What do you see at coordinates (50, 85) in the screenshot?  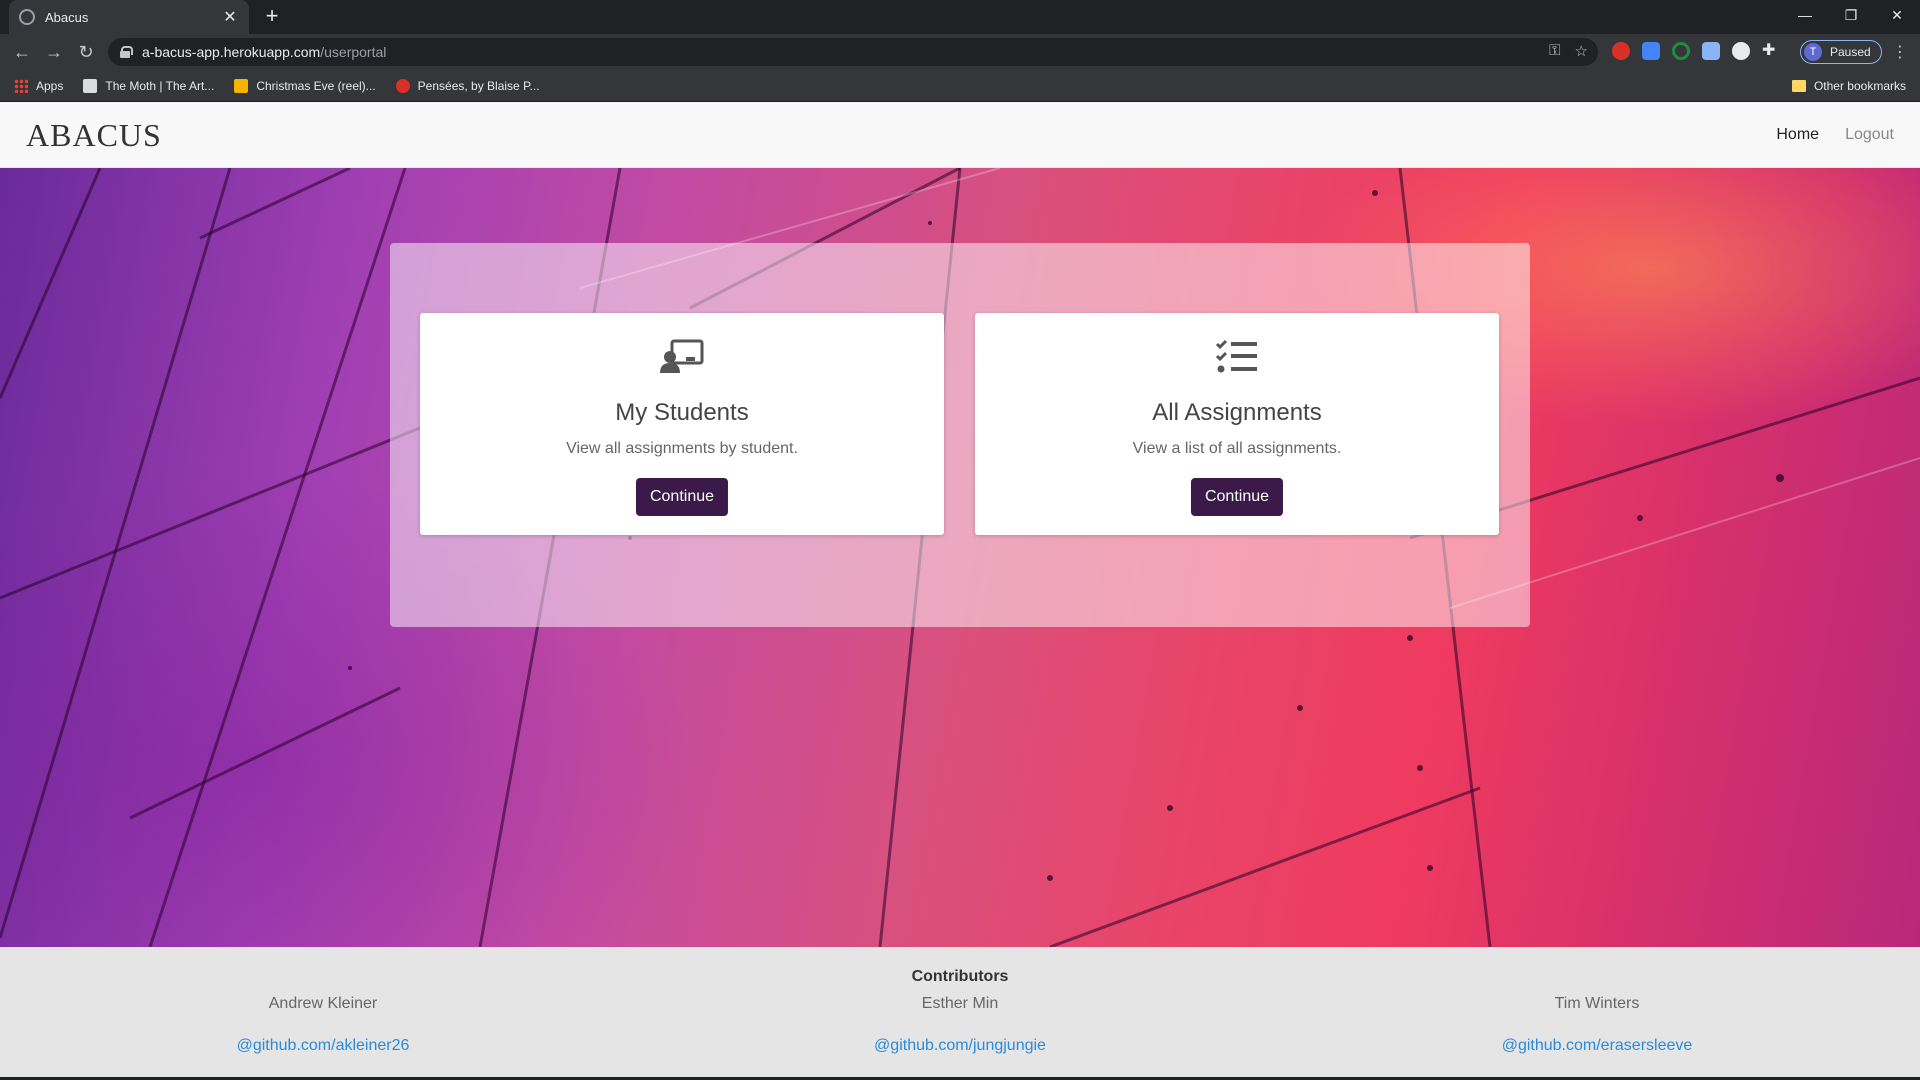 I see `bookmark-label: Apps` at bounding box center [50, 85].